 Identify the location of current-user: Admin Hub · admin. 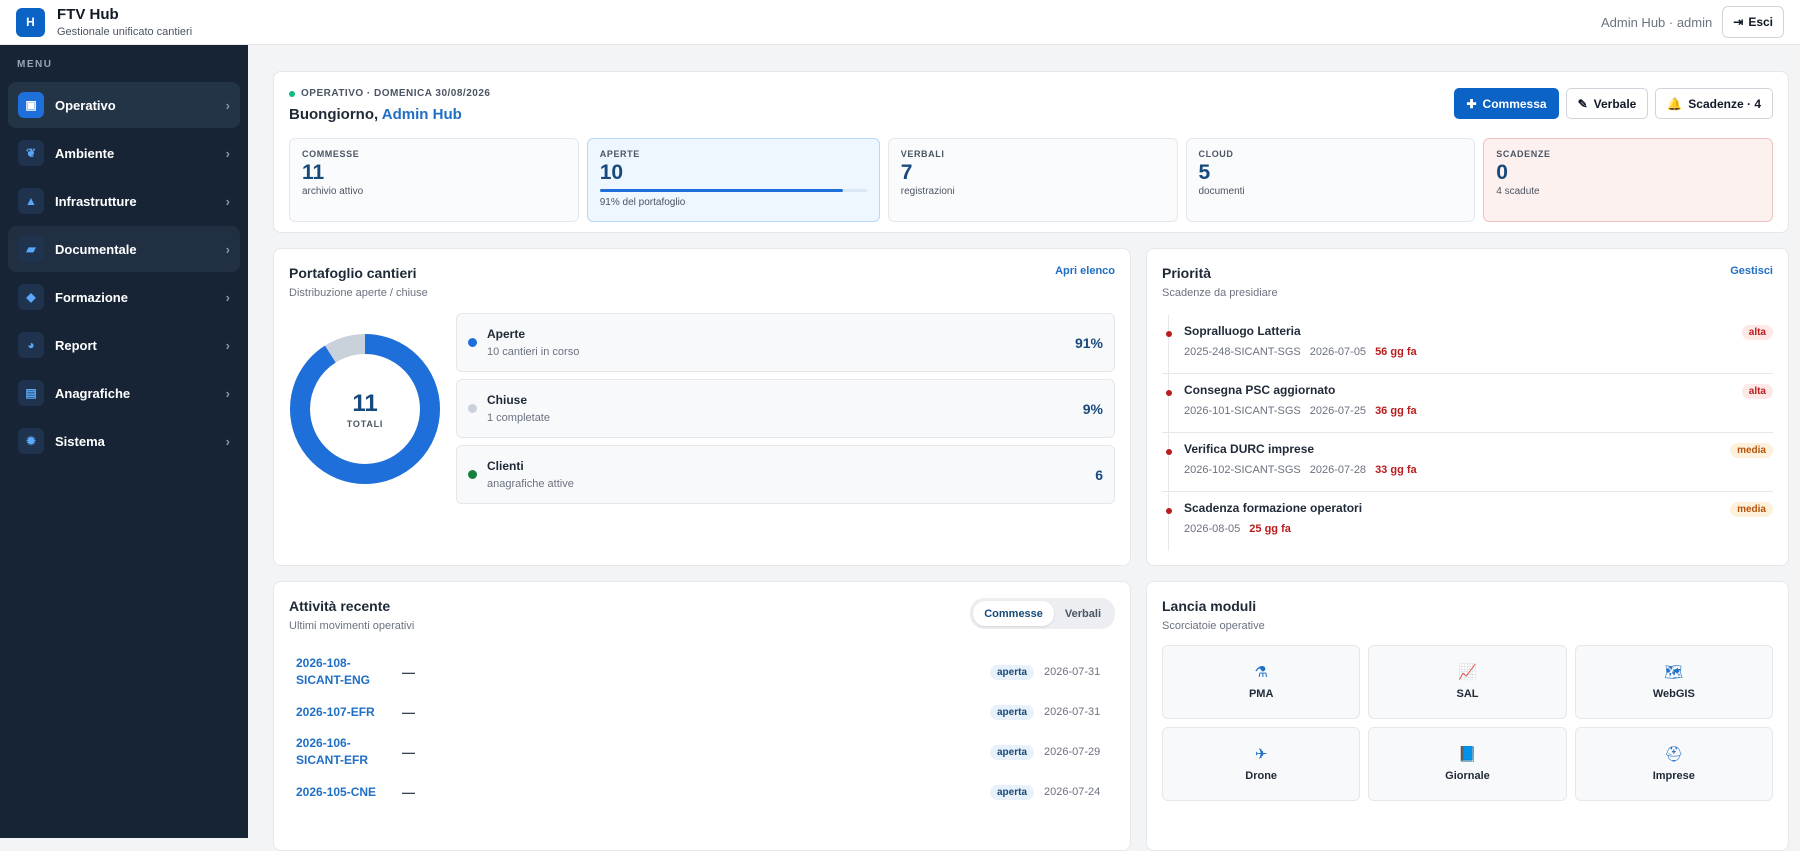
(1656, 22).